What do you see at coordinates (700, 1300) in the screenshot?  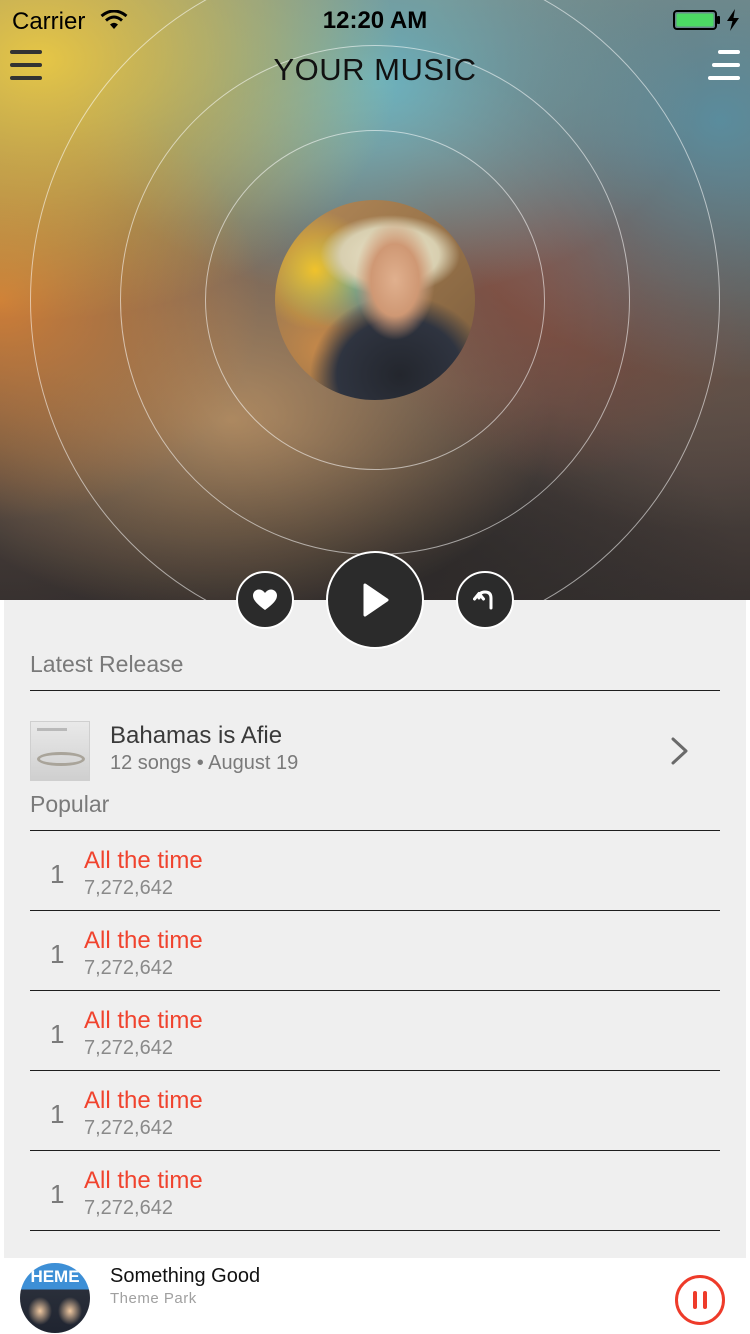 I see `pause-button` at bounding box center [700, 1300].